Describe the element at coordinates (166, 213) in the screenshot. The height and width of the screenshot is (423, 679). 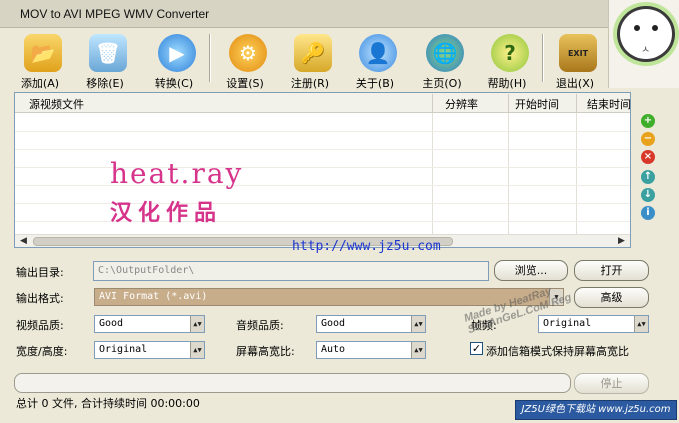
I see `watermark-localization: 汉化作品` at that location.